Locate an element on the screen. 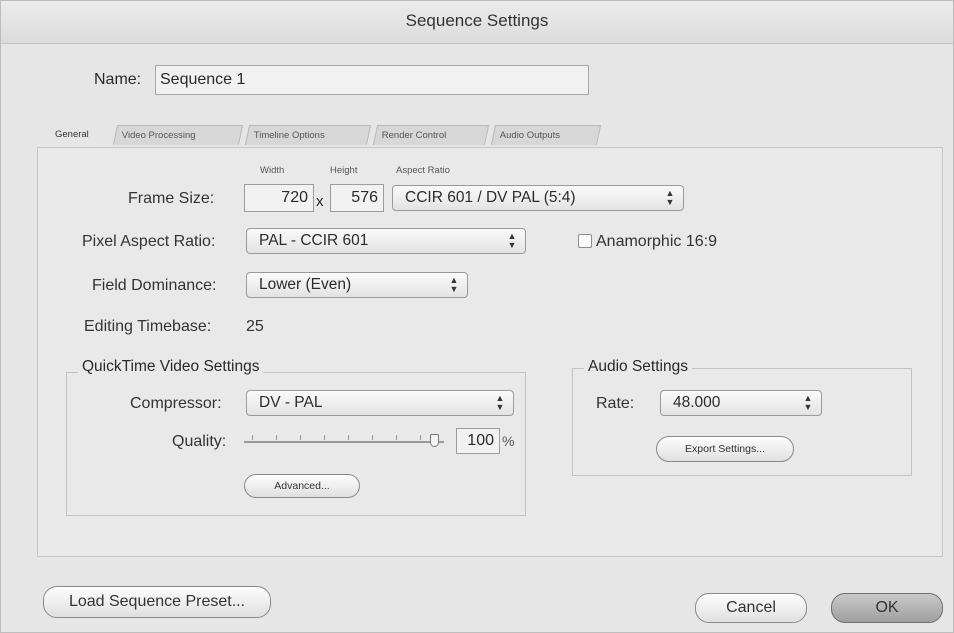 This screenshot has height=633, width=954. popup-value: 48.000 is located at coordinates (697, 402).